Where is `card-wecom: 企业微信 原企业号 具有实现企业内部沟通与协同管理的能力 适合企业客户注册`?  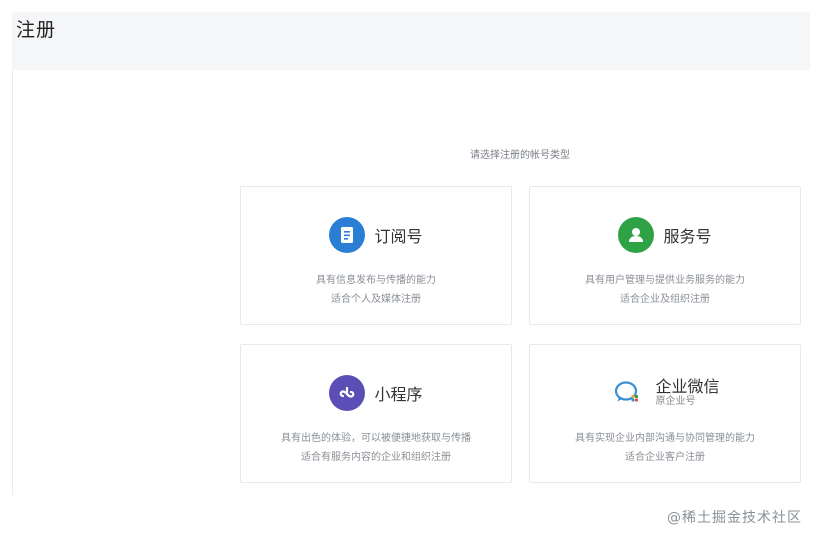
card-wecom: 企业微信 原企业号 具有实现企业内部沟通与协同管理的能力 适合企业客户注册 is located at coordinates (665, 413).